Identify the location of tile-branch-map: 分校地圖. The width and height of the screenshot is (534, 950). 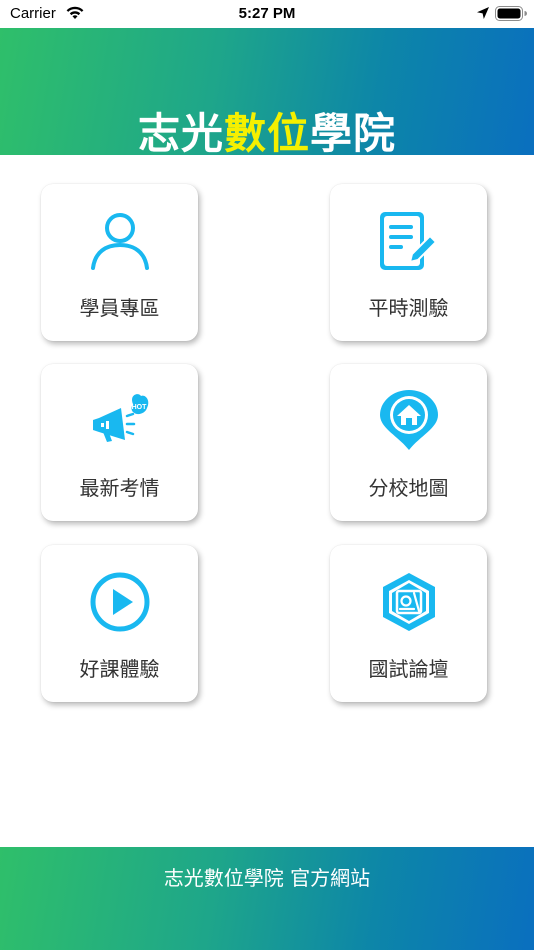
(408, 442).